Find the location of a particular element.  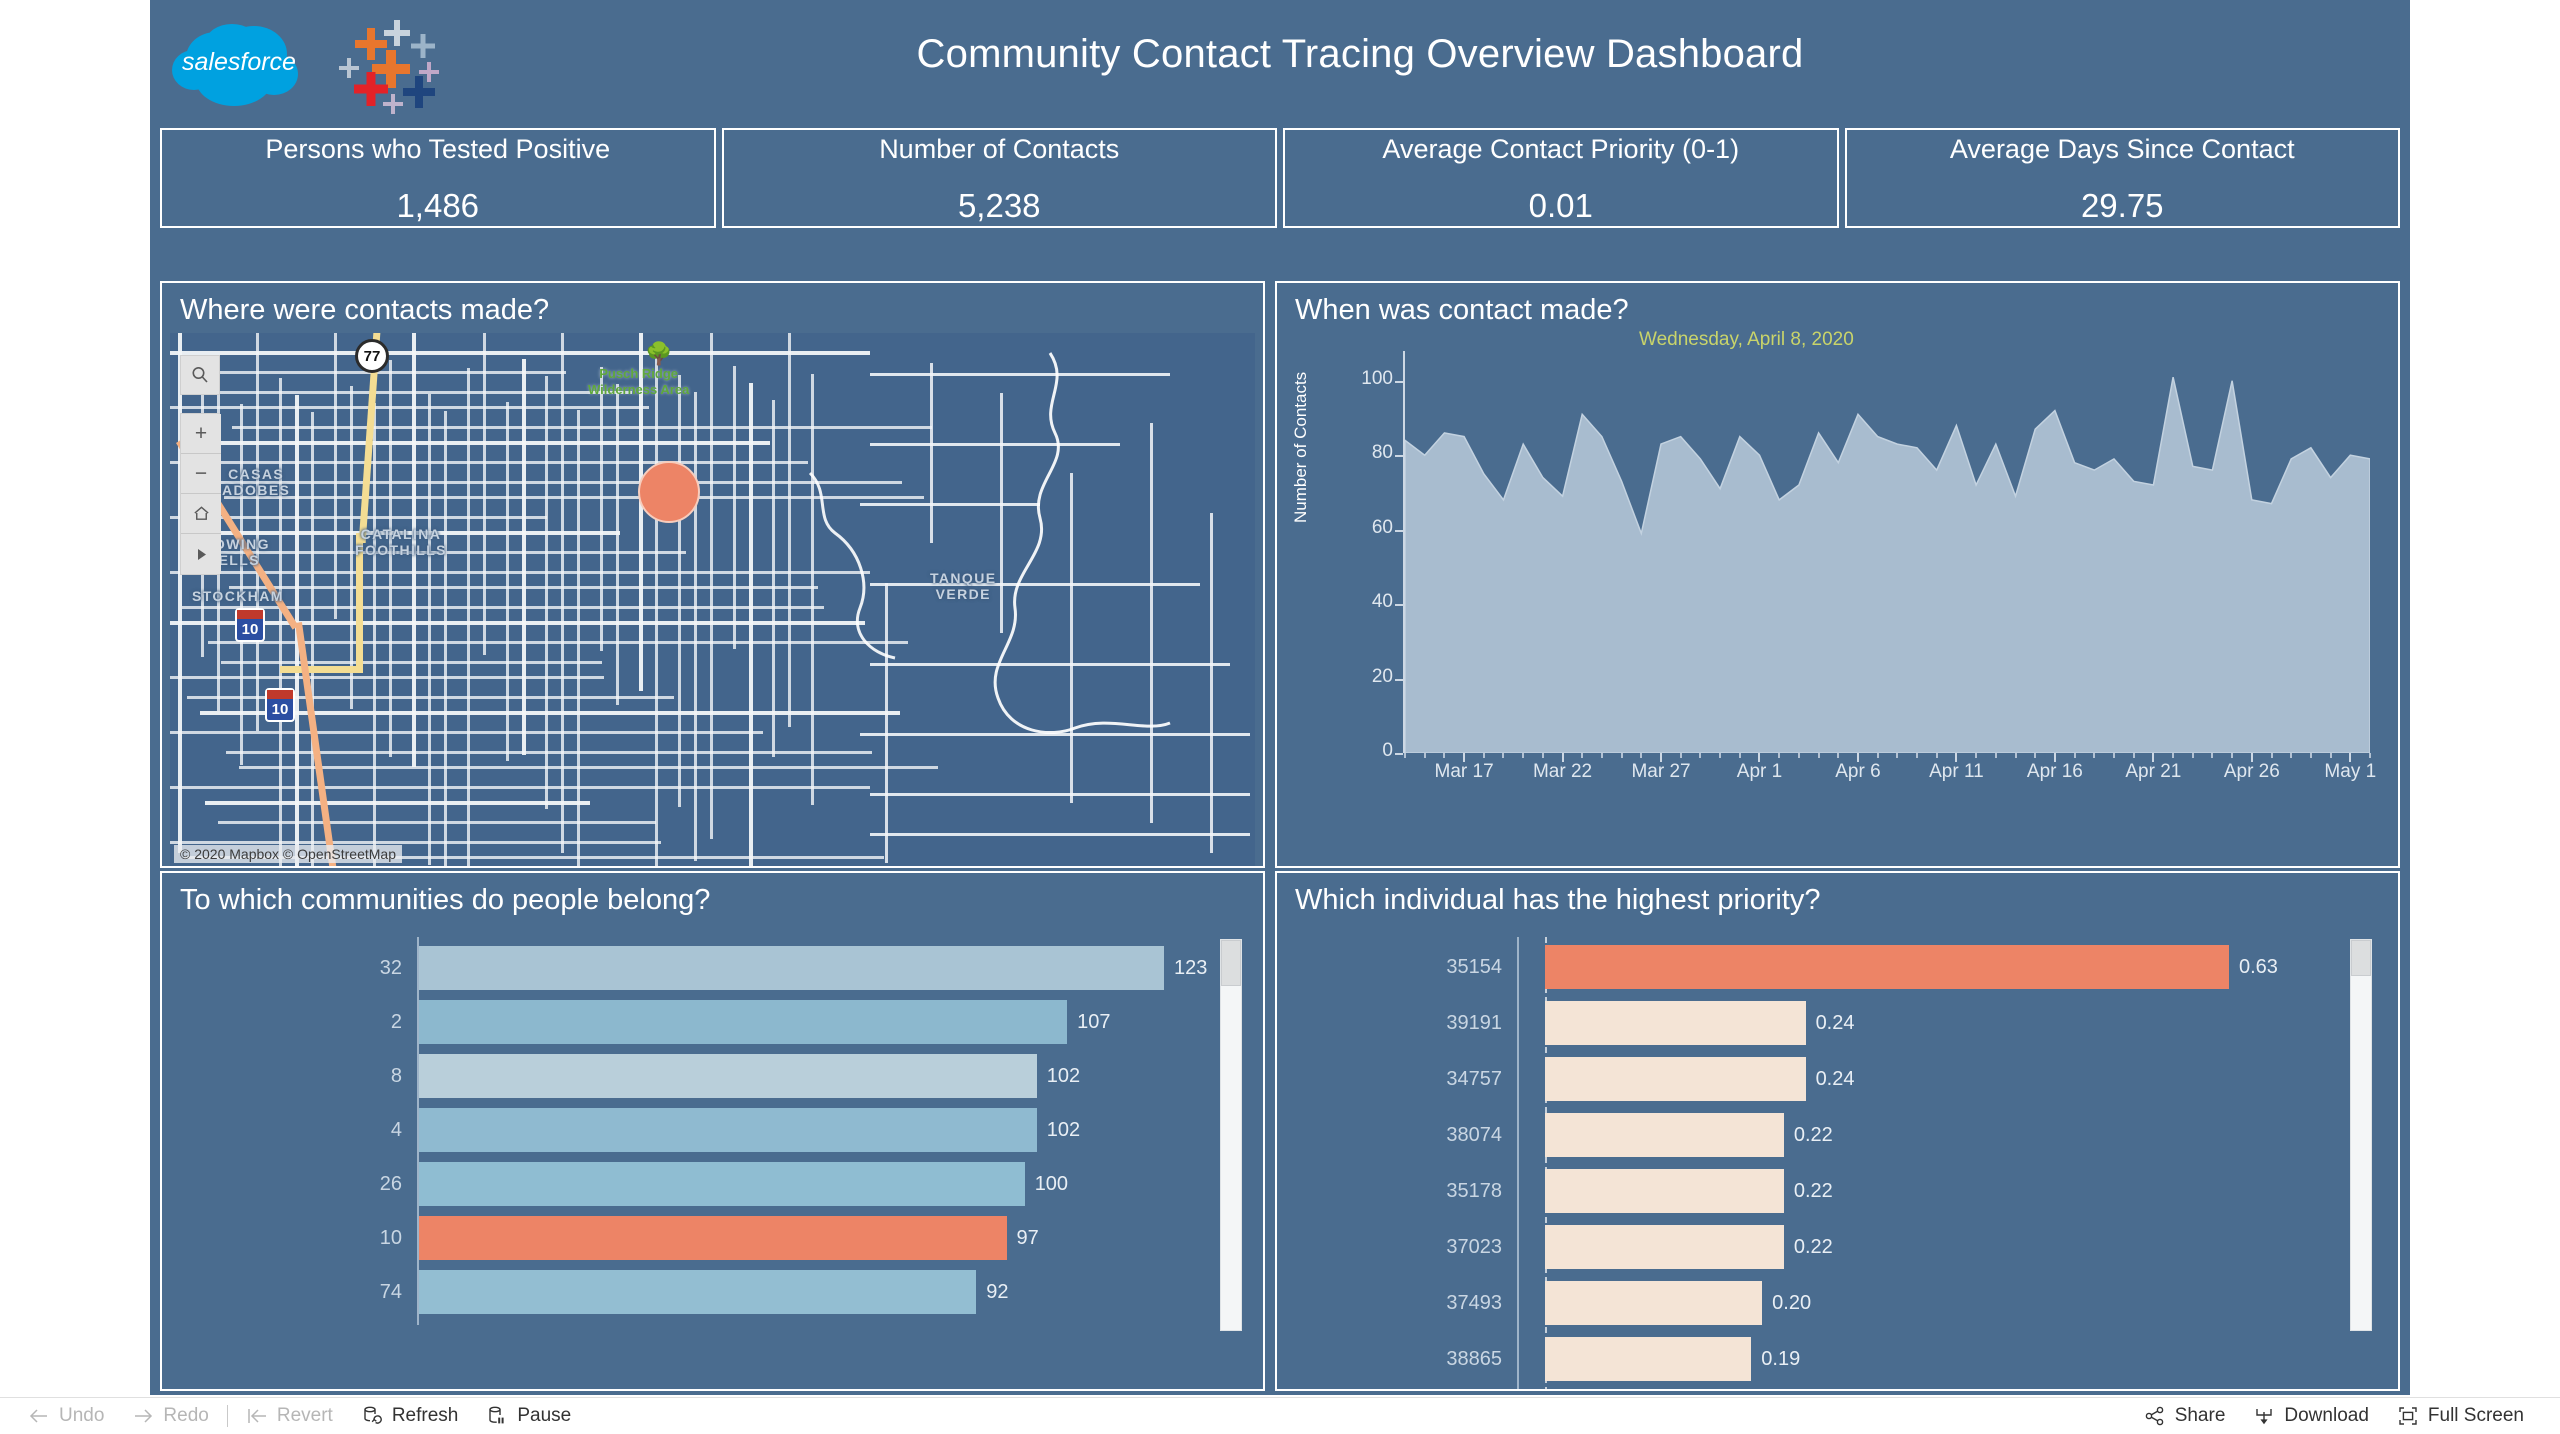

zoom-in-icon: + is located at coordinates (201, 434).